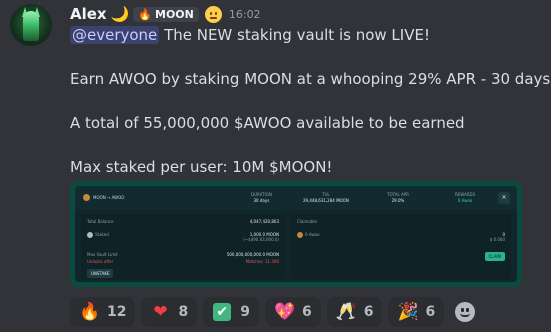  I want to click on party-popper-icon: 🎉, so click(408, 311).